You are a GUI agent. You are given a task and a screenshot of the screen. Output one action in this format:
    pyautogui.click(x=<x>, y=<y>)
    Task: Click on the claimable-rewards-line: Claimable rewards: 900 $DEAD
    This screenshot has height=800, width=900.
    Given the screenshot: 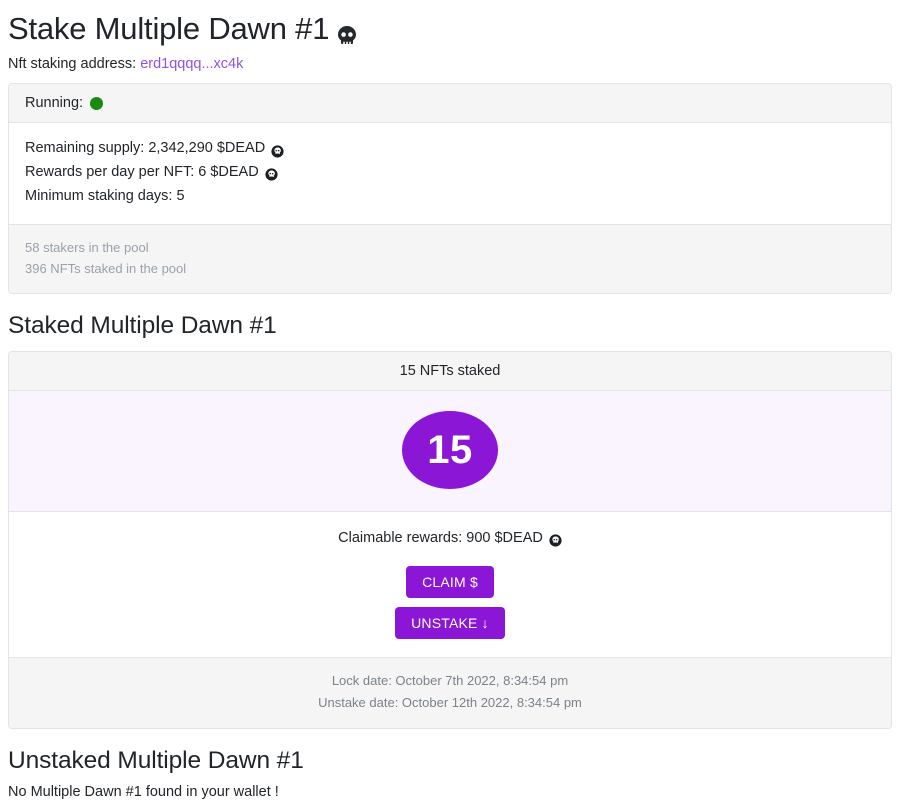 What is the action you would take?
    pyautogui.click(x=450, y=538)
    